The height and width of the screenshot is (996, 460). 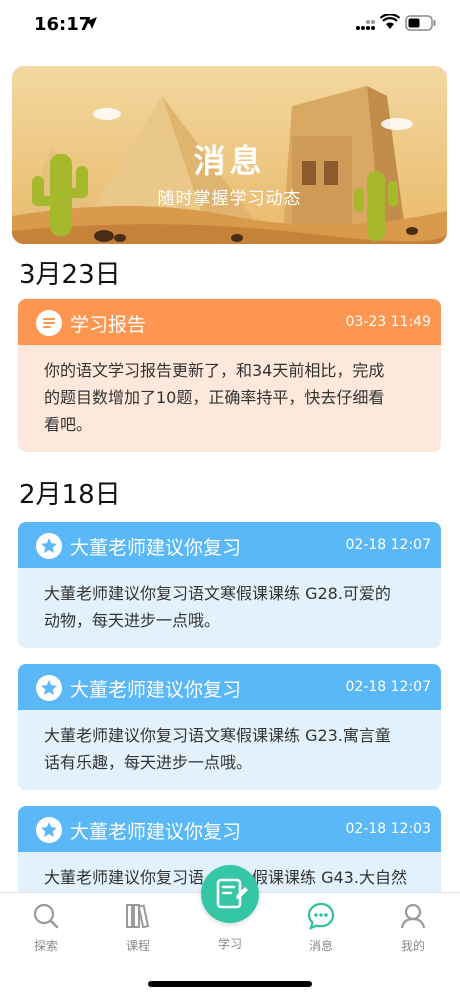 What do you see at coordinates (230, 25) in the screenshot?
I see `status-bar: 16:17` at bounding box center [230, 25].